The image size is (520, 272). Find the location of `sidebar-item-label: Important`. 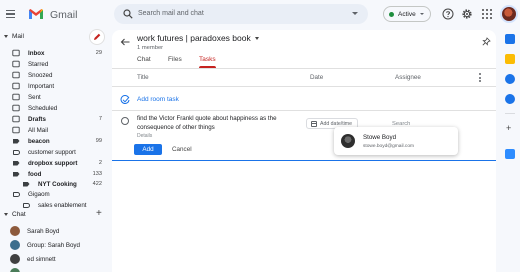

sidebar-item-label: Important is located at coordinates (41, 86).